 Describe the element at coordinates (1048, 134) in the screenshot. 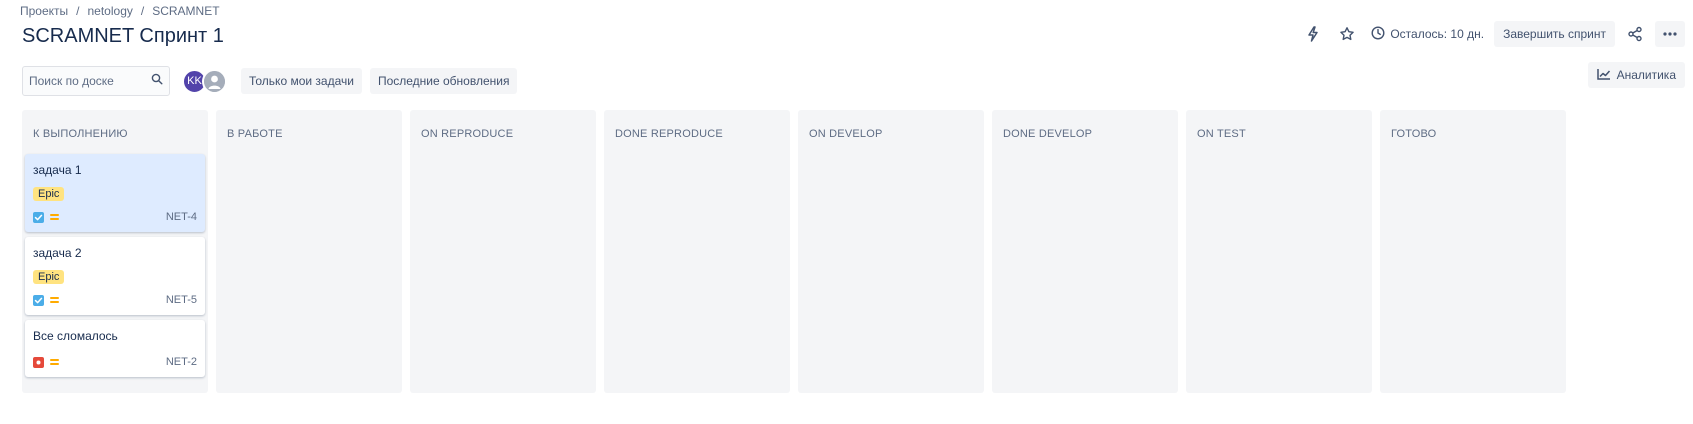

I see `column-header: DONE DEVELOP` at that location.